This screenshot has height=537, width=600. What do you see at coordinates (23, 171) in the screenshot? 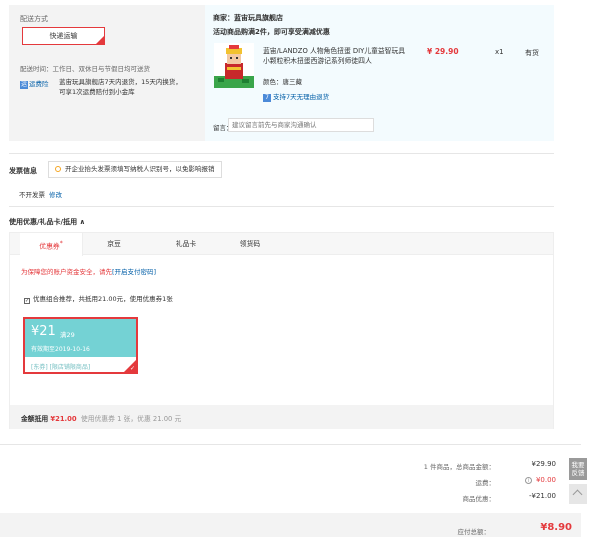
I see `invoice-title: 发票信息` at bounding box center [23, 171].